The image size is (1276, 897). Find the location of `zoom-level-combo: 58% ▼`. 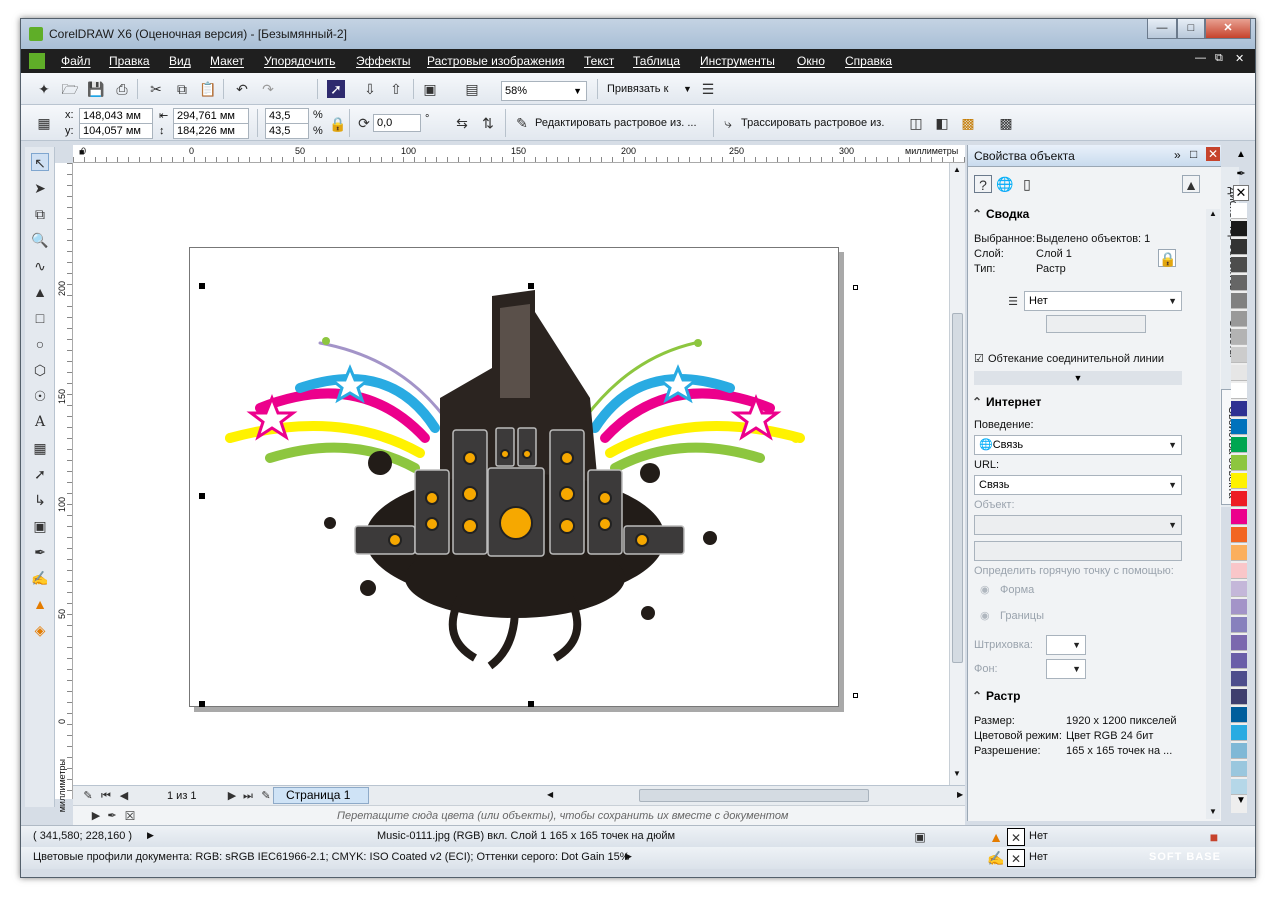

zoom-level-combo: 58% ▼ is located at coordinates (544, 91).